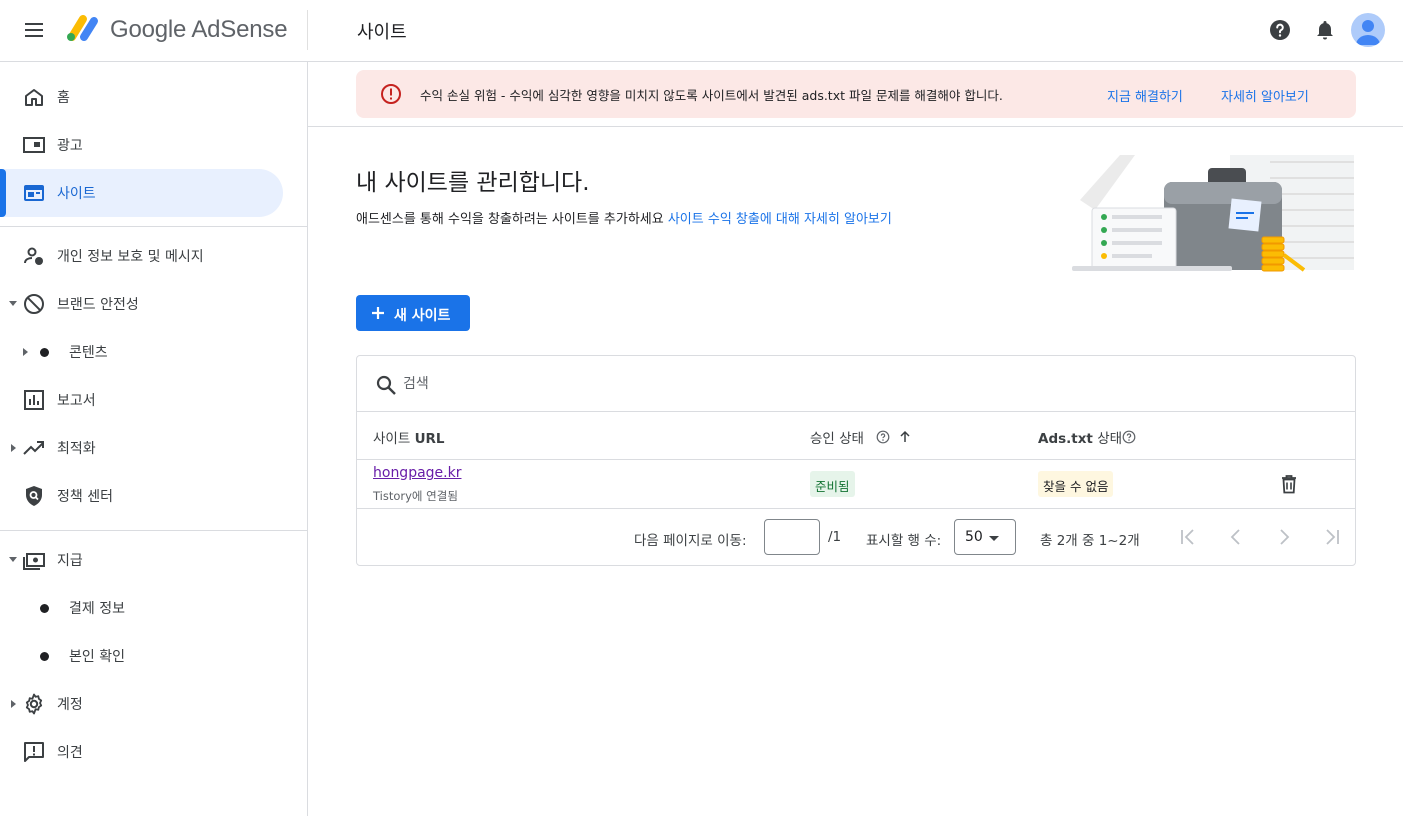 This screenshot has height=816, width=1403. What do you see at coordinates (1188, 537) in the screenshot?
I see `first-page-icon` at bounding box center [1188, 537].